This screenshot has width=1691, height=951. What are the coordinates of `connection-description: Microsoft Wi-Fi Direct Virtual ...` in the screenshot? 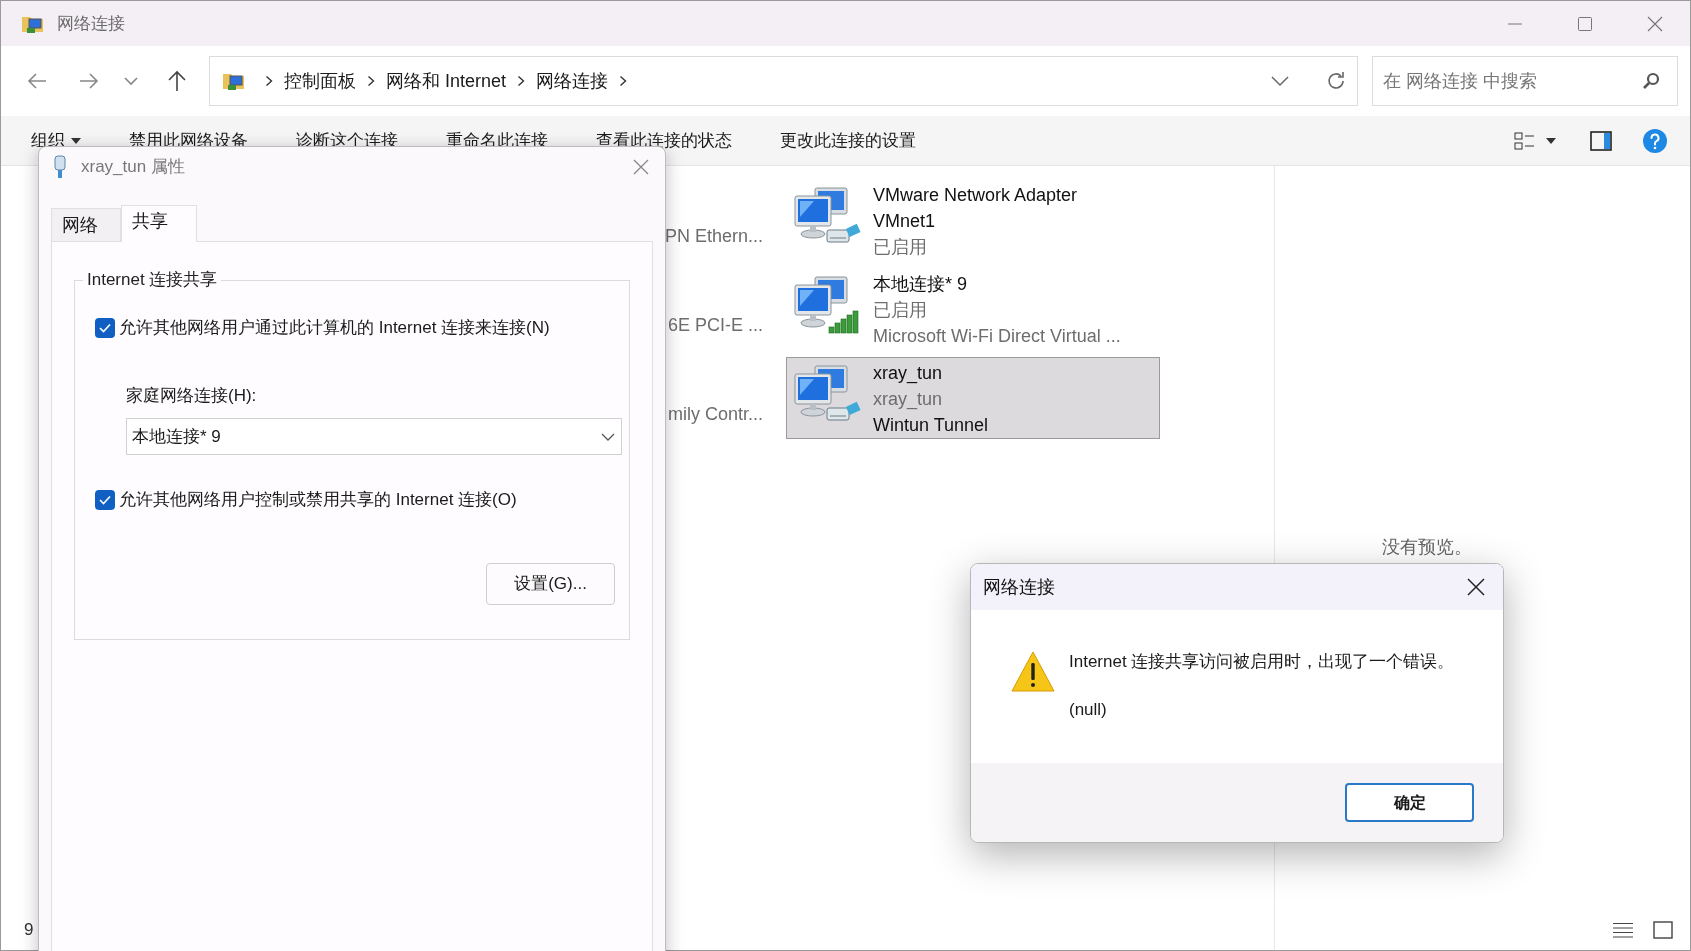 It's located at (997, 336).